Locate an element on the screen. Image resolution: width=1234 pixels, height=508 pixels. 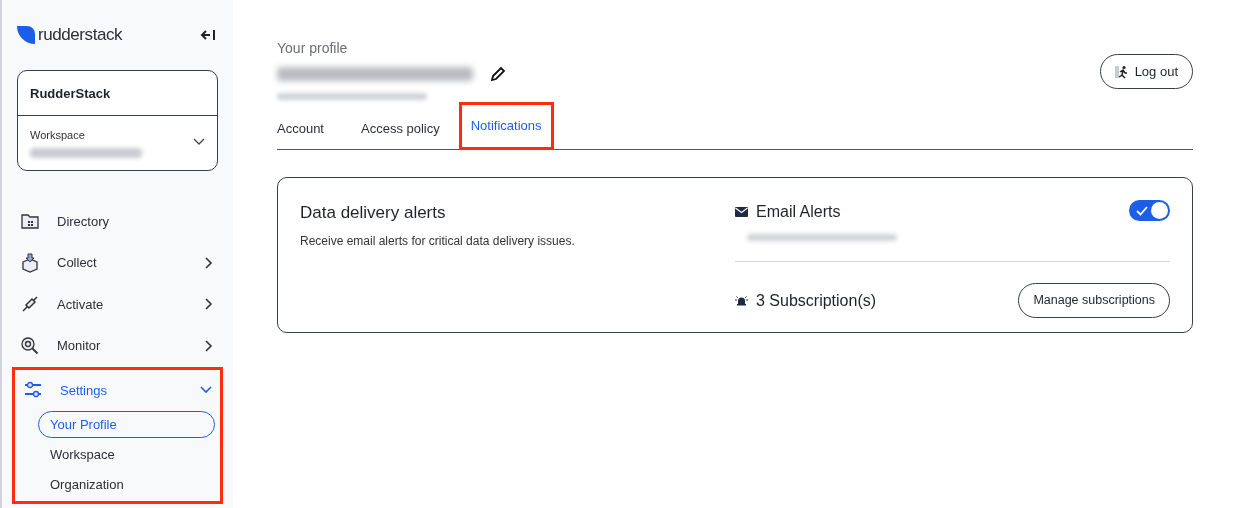
organization-name: RudderStack is located at coordinates (117, 93).